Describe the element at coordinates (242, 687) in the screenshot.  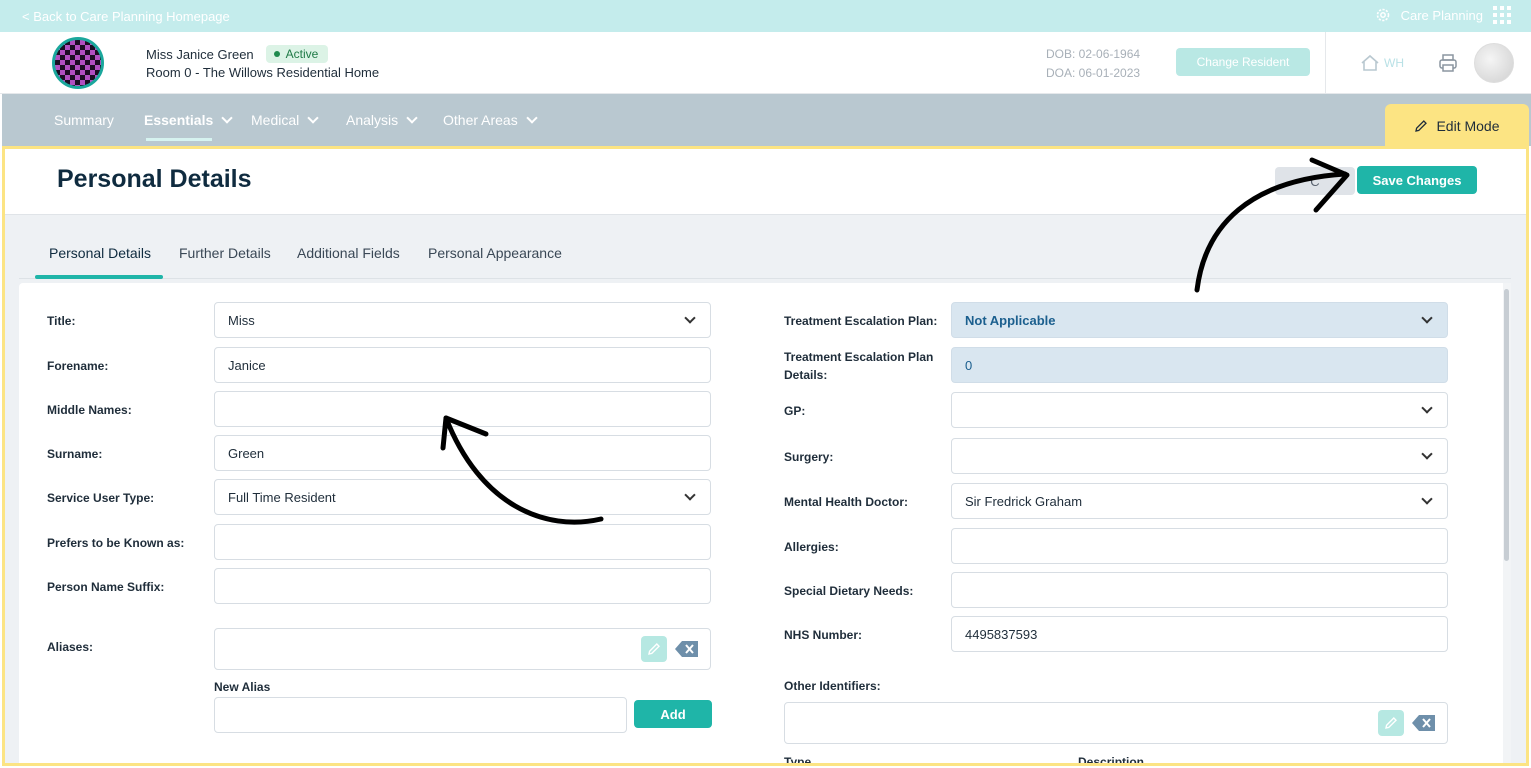
I see `new-alias-label: New Alias` at that location.